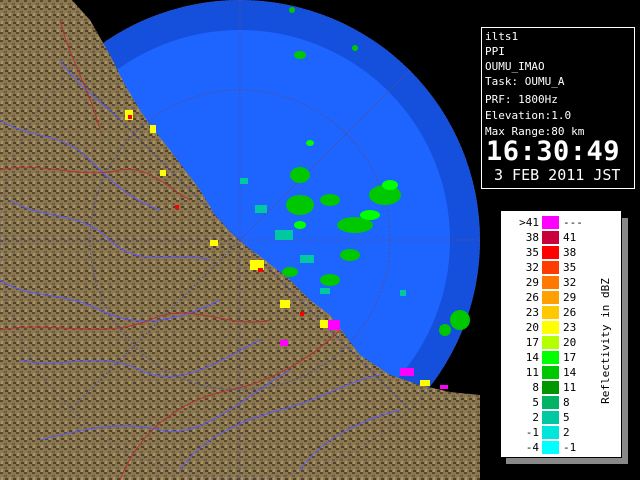 This screenshot has height=480, width=640. What do you see at coordinates (532, 327) in the screenshot?
I see `legend-lower-bound: 20` at bounding box center [532, 327].